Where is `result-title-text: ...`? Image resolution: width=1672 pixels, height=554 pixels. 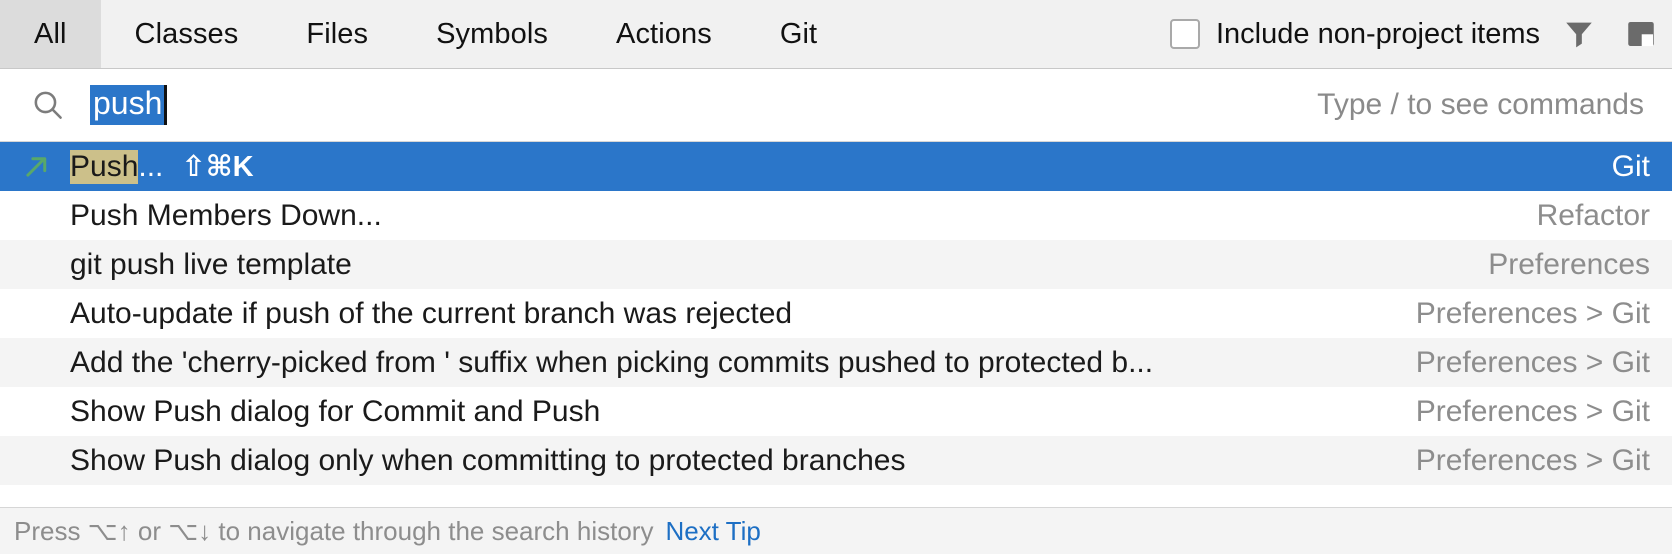
result-title-text: ... is located at coordinates (151, 166).